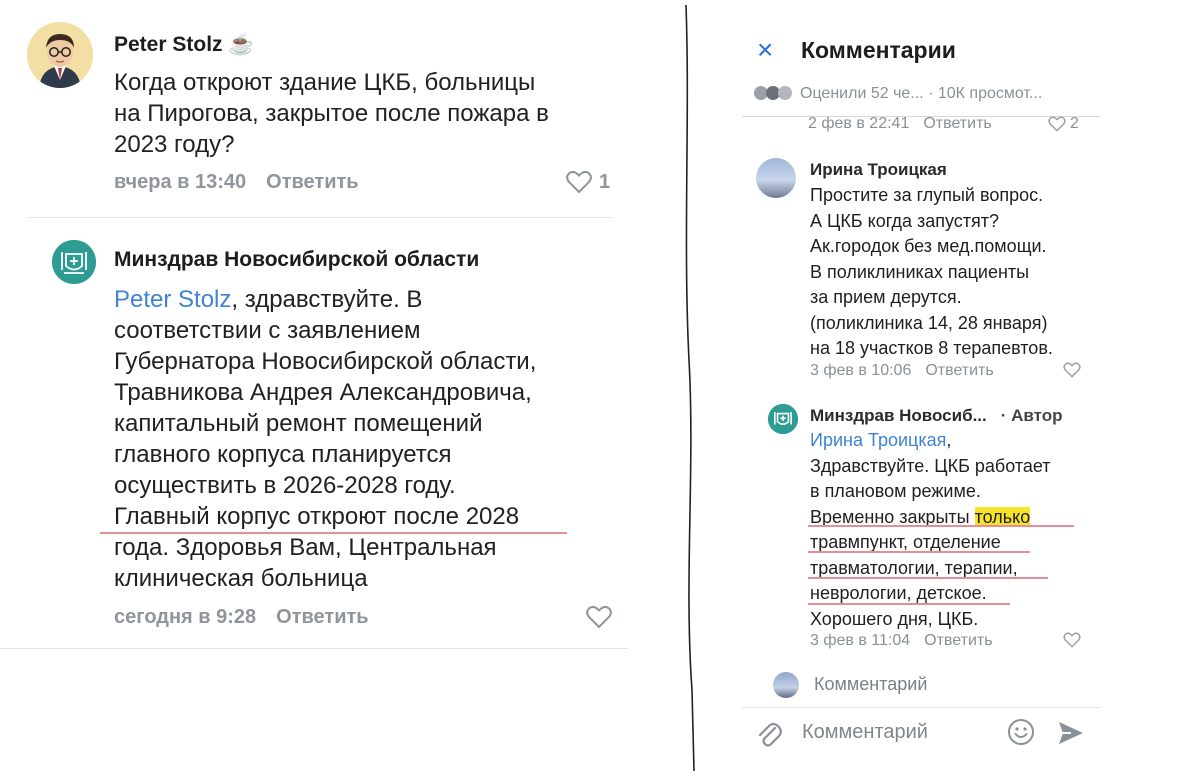 Image resolution: width=1200 pixels, height=771 pixels. What do you see at coordinates (765, 50) in the screenshot?
I see `close-icon: ×` at bounding box center [765, 50].